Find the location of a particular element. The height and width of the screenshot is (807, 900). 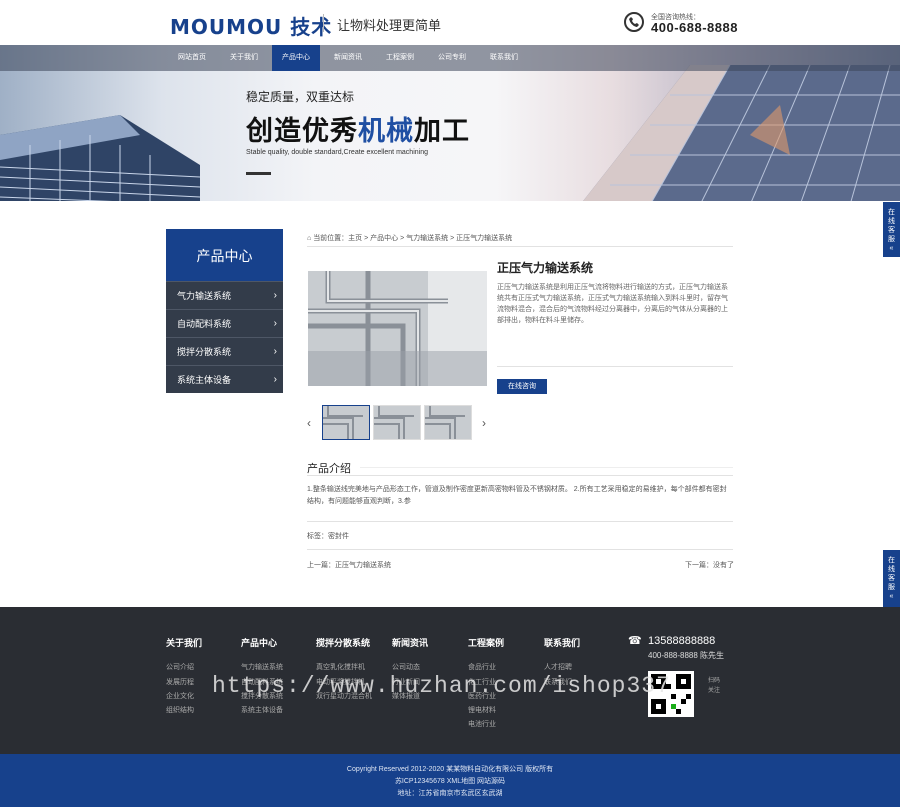

intro-divider is located at coordinates (520, 475).